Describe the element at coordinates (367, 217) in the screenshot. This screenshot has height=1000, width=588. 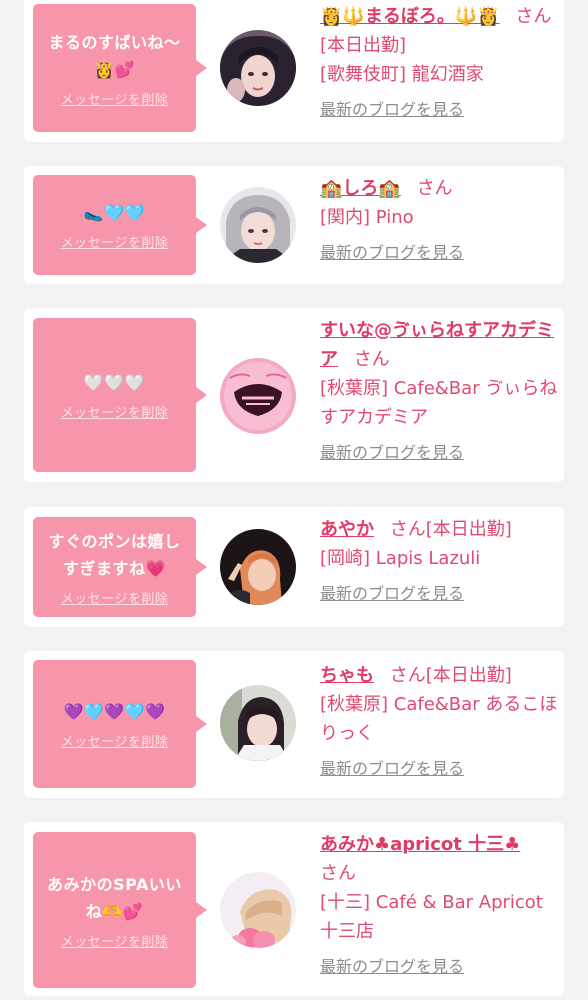
I see `shop-name: [関内] Pino` at that location.